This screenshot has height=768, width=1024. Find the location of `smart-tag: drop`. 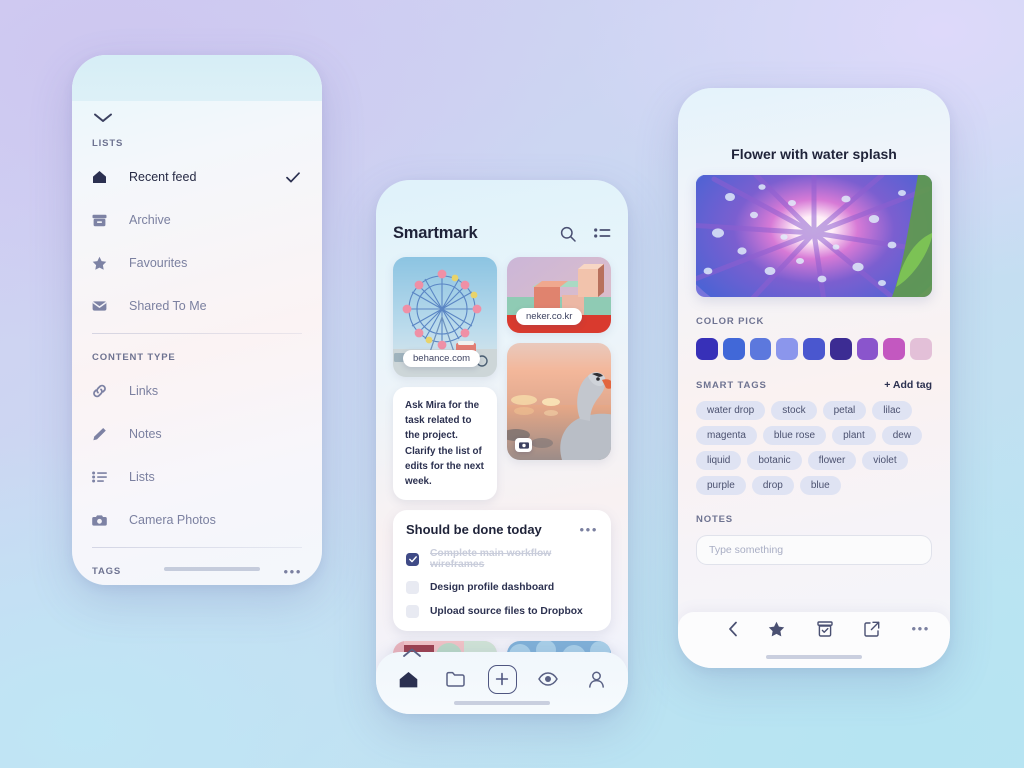

smart-tag: drop is located at coordinates (772, 485).